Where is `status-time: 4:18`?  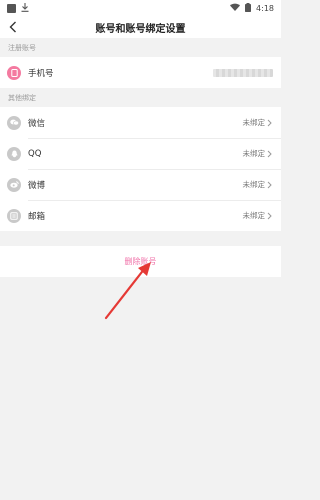
status-time: 4:18 is located at coordinates (265, 8).